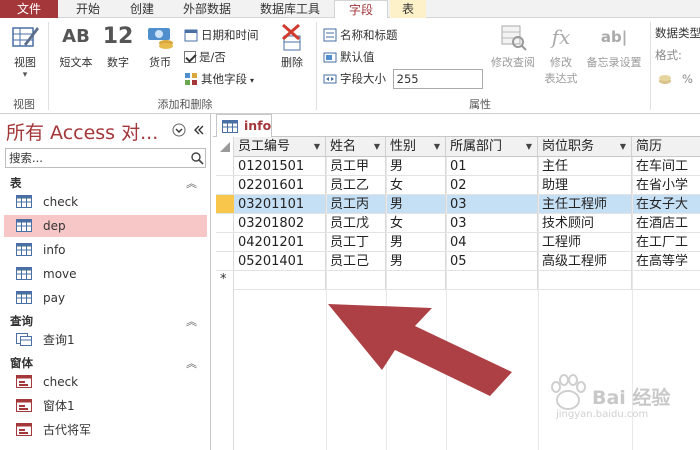 The width and height of the screenshot is (700, 450). I want to click on column-header: 所属部门 ▼, so click(492, 147).